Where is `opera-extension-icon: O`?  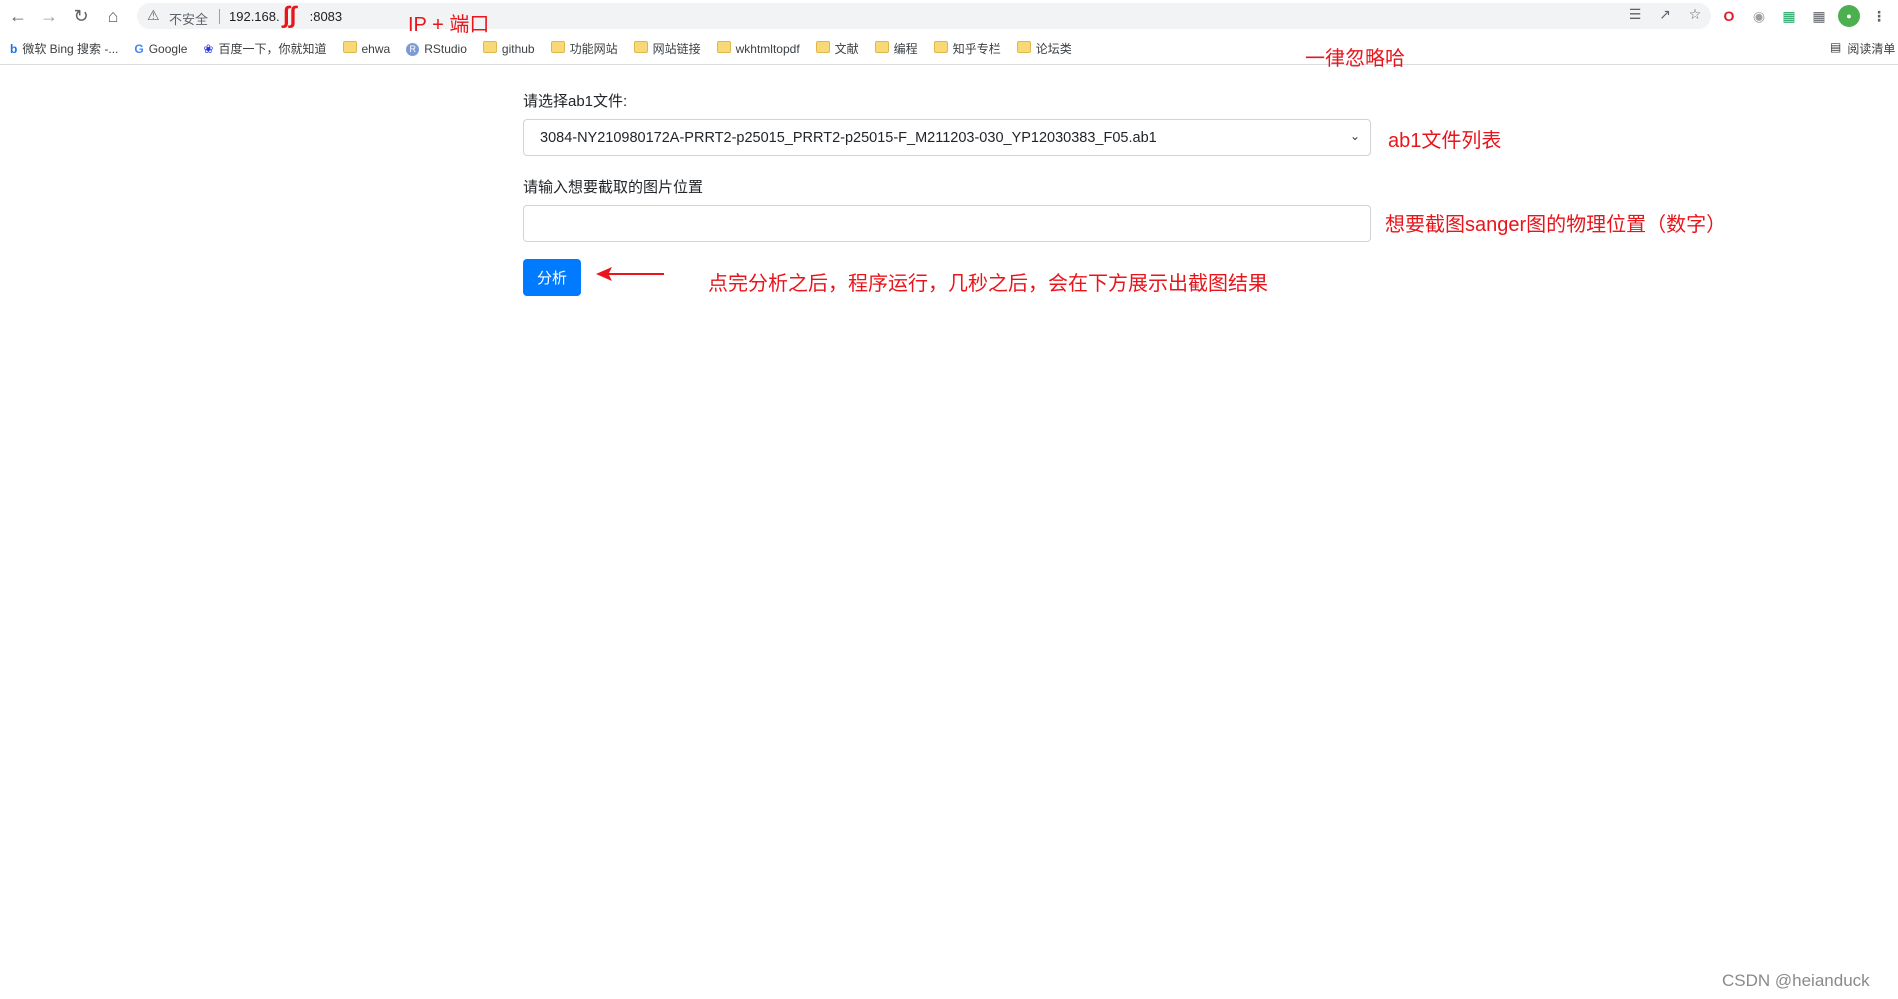
opera-extension-icon: O is located at coordinates (1729, 16).